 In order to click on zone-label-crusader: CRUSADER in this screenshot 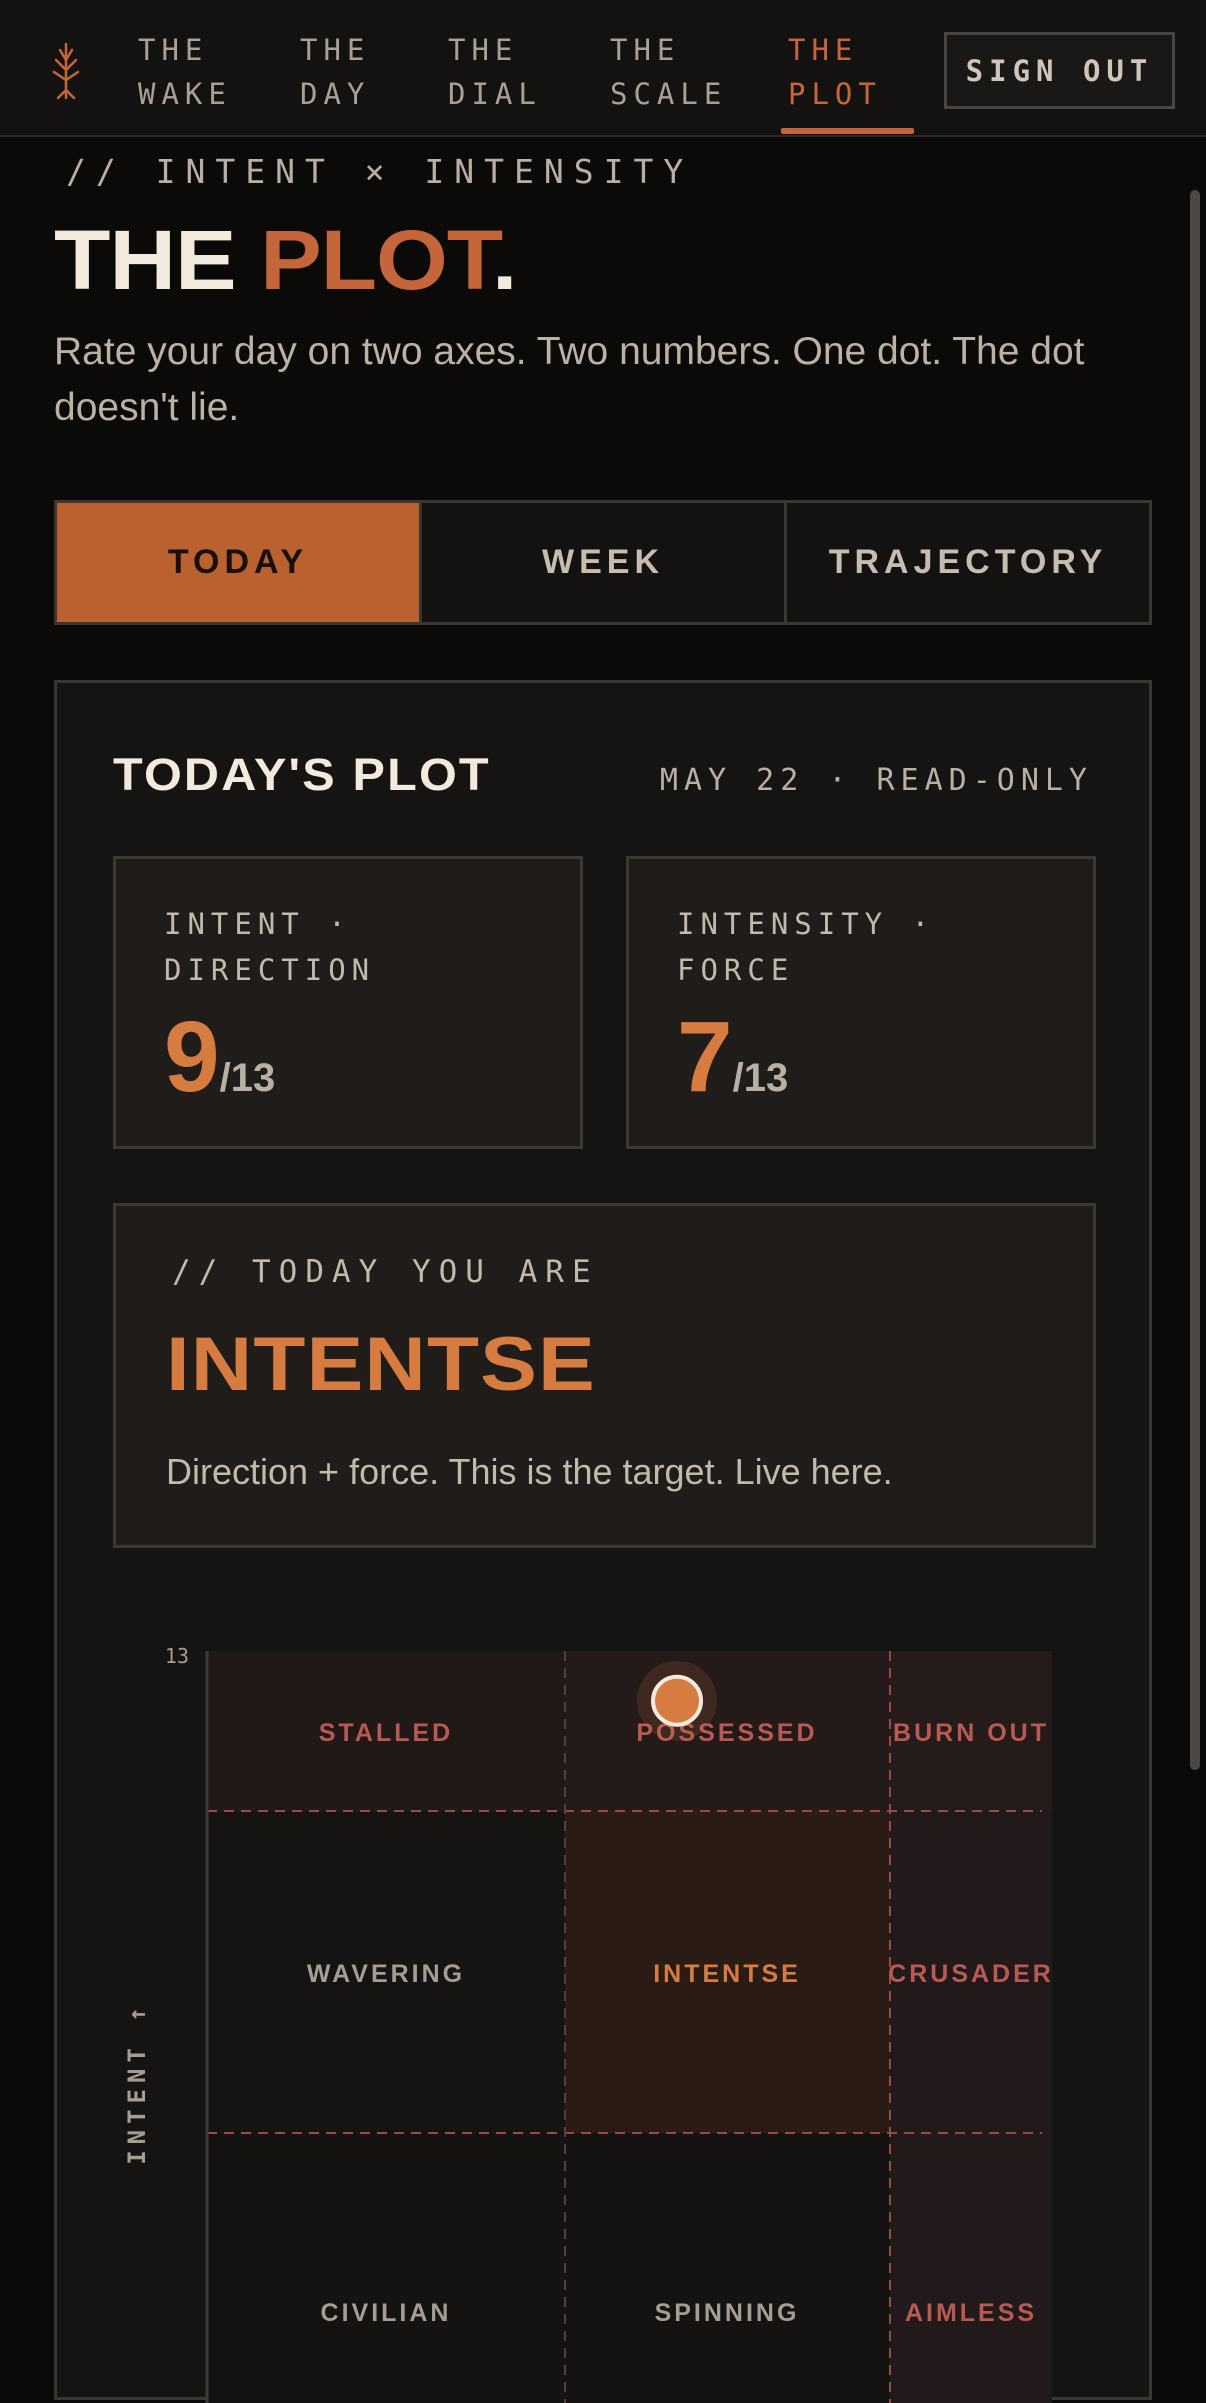, I will do `click(971, 1974)`.